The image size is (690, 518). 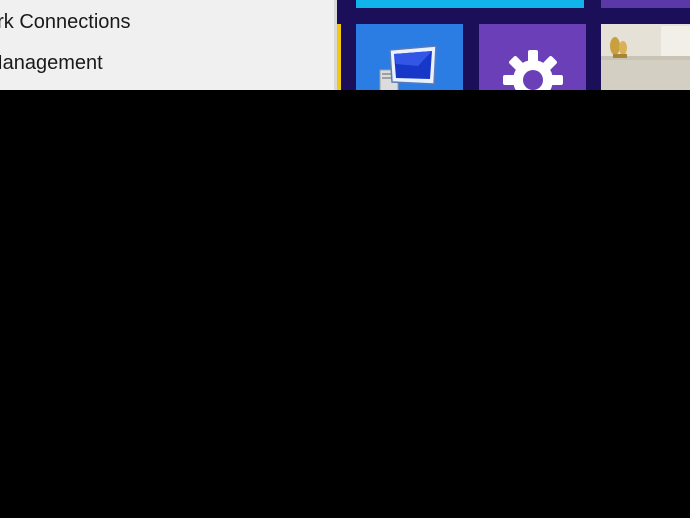 What do you see at coordinates (470, 4) in the screenshot?
I see `tile-top-cyan` at bounding box center [470, 4].